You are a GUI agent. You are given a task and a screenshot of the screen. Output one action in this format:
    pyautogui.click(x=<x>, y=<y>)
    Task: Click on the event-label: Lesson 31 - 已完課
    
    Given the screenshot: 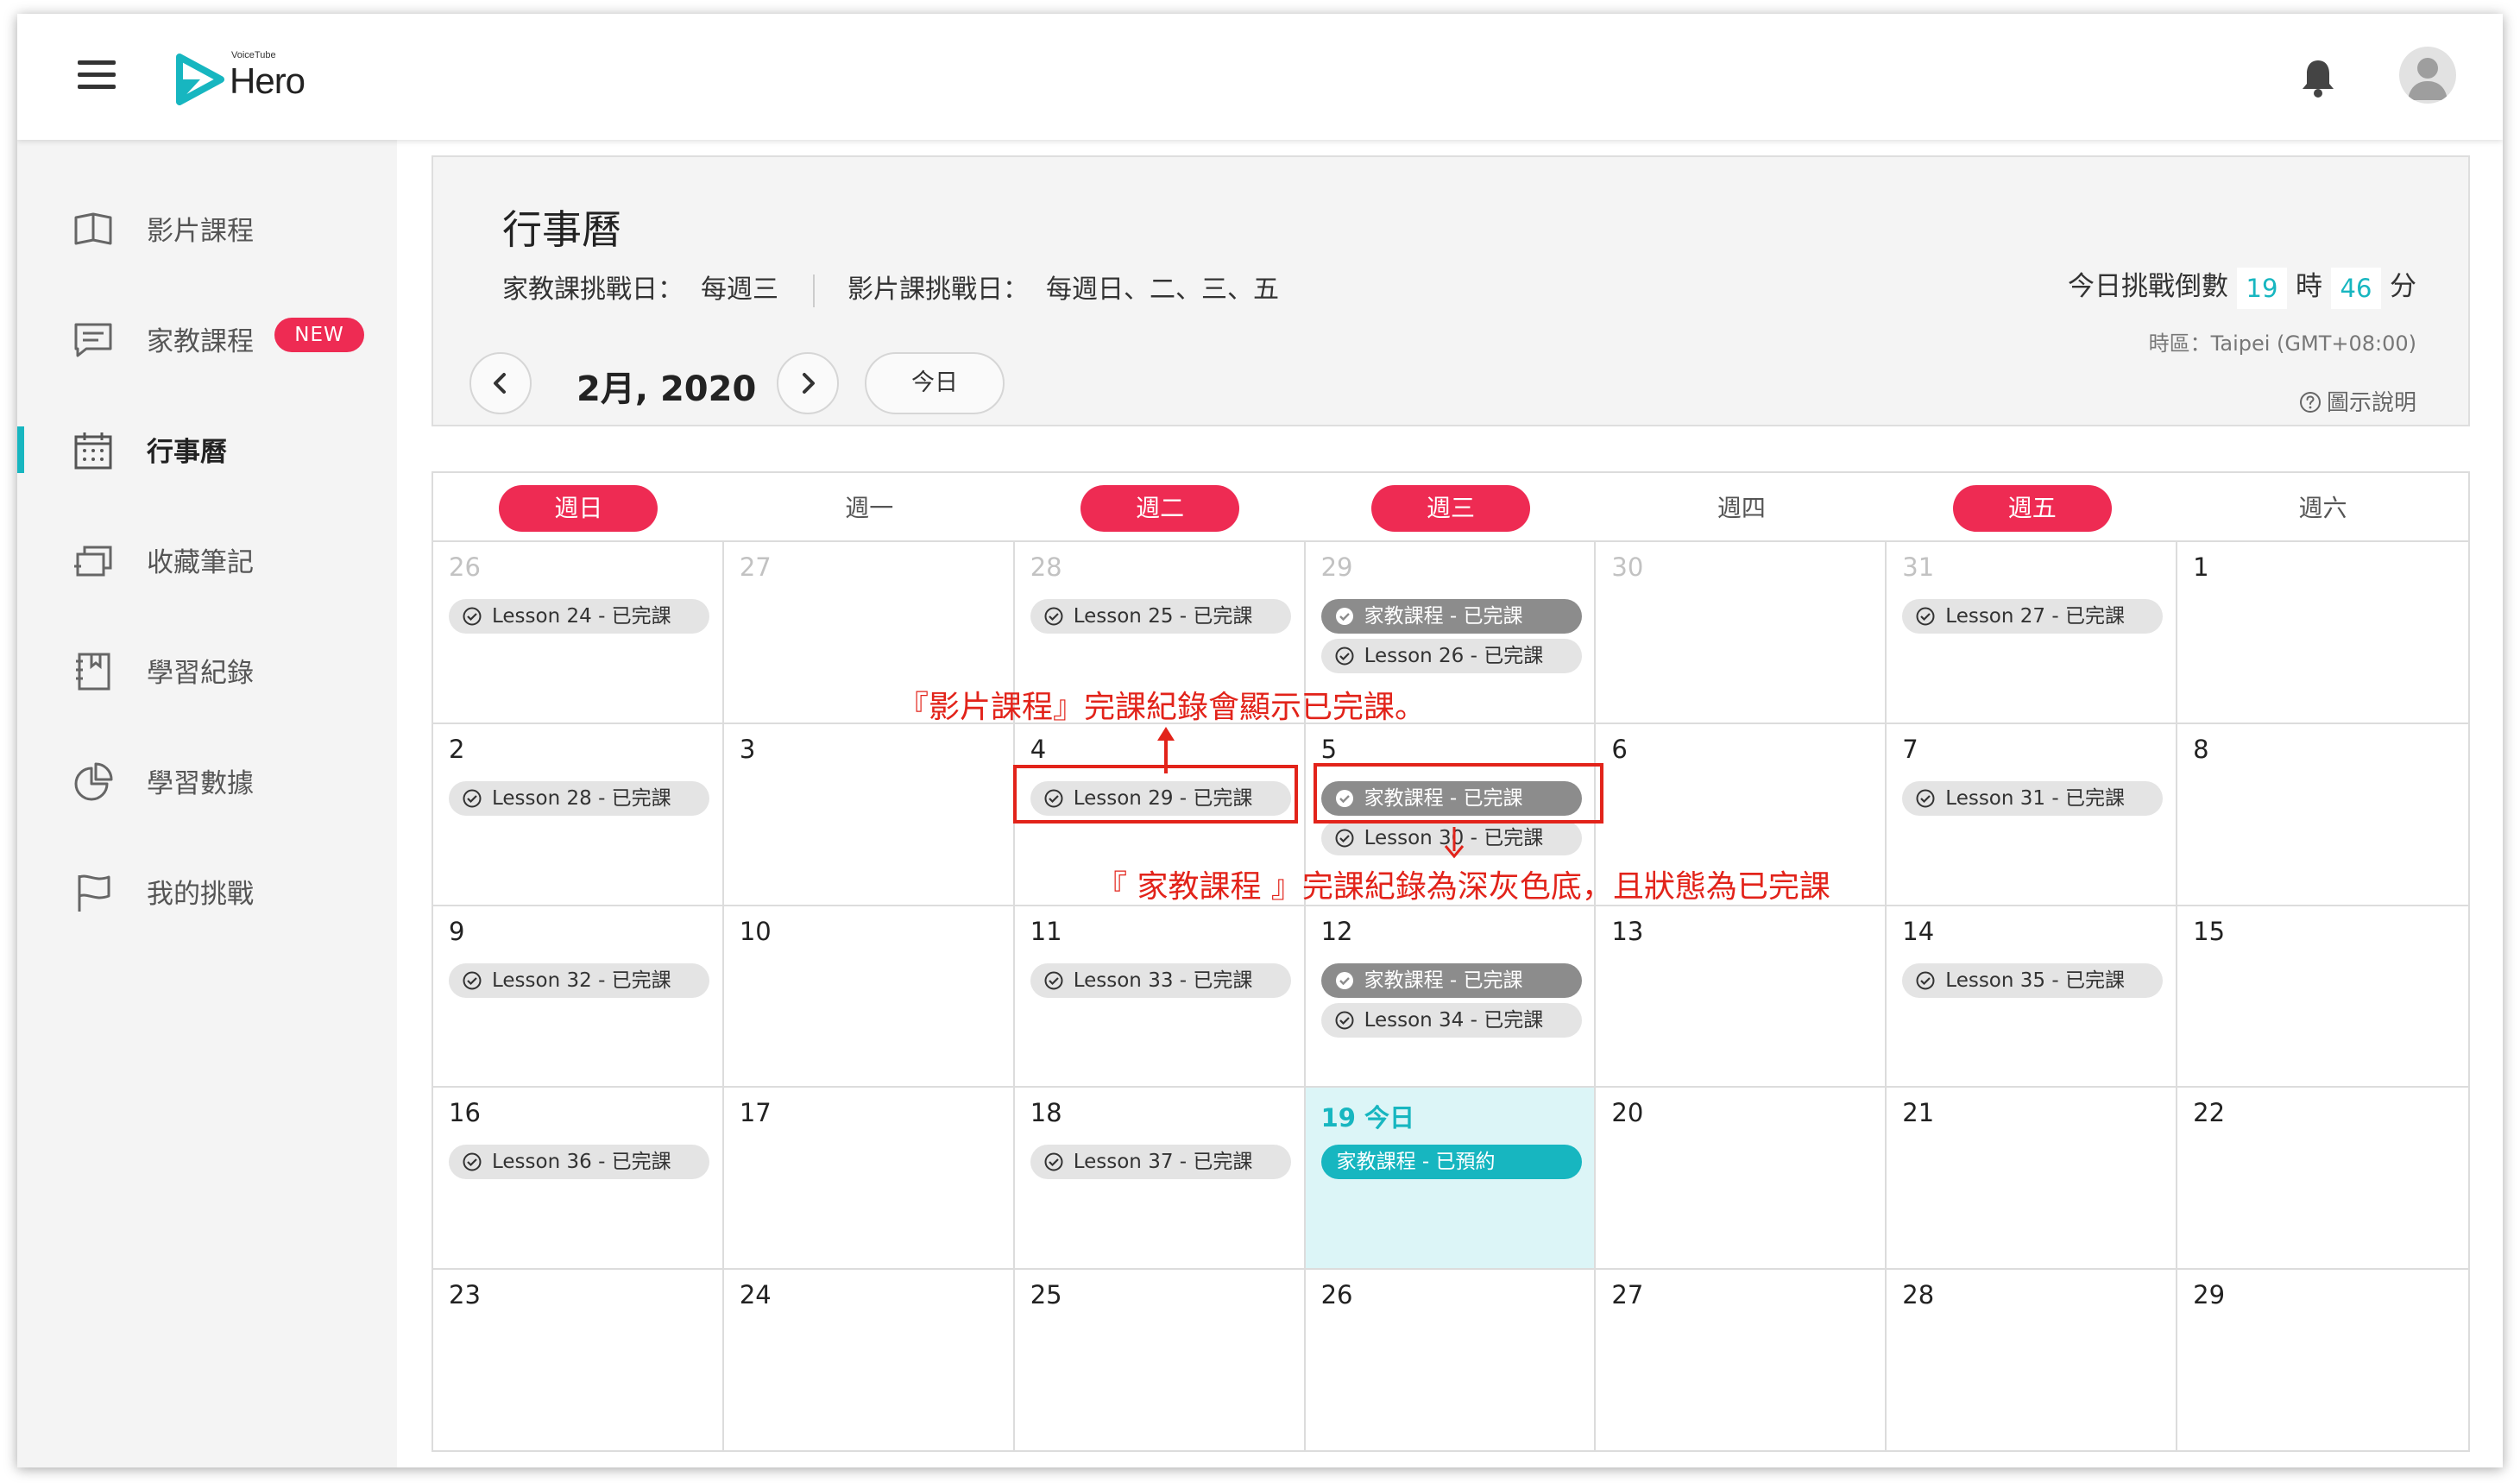 What is the action you would take?
    pyautogui.click(x=2035, y=798)
    